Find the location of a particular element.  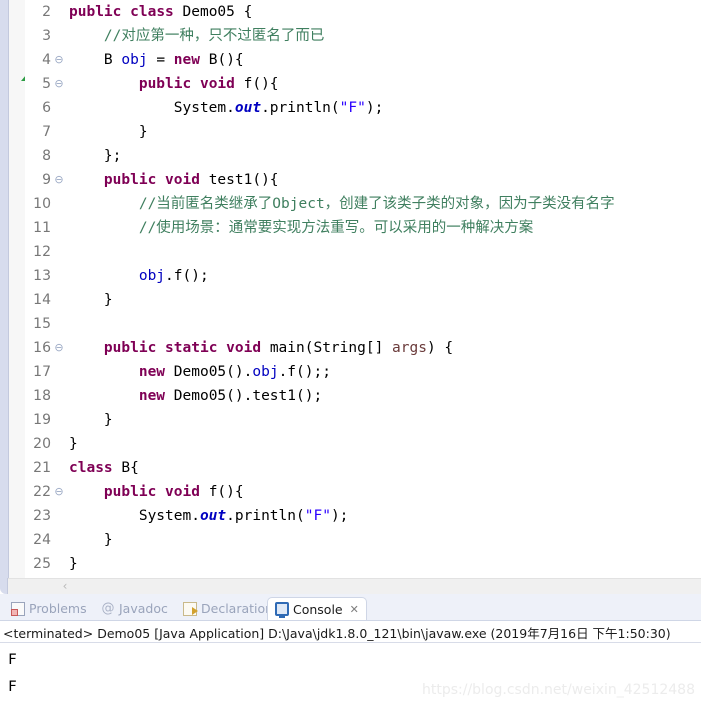

code-line: 12 is located at coordinates (363, 252).